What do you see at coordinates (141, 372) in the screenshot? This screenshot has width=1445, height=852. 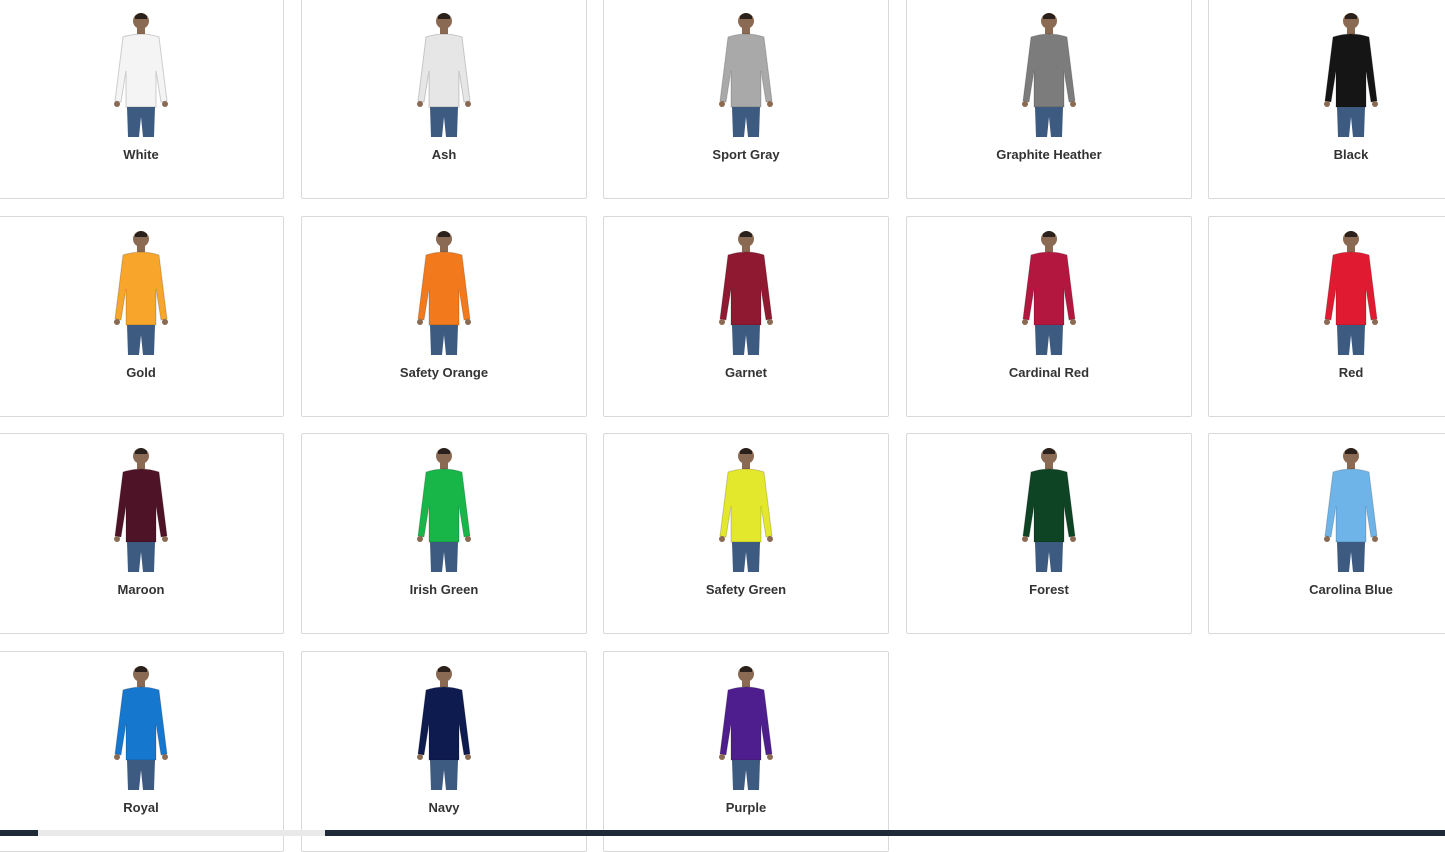 I see `color-name-label: Gold` at bounding box center [141, 372].